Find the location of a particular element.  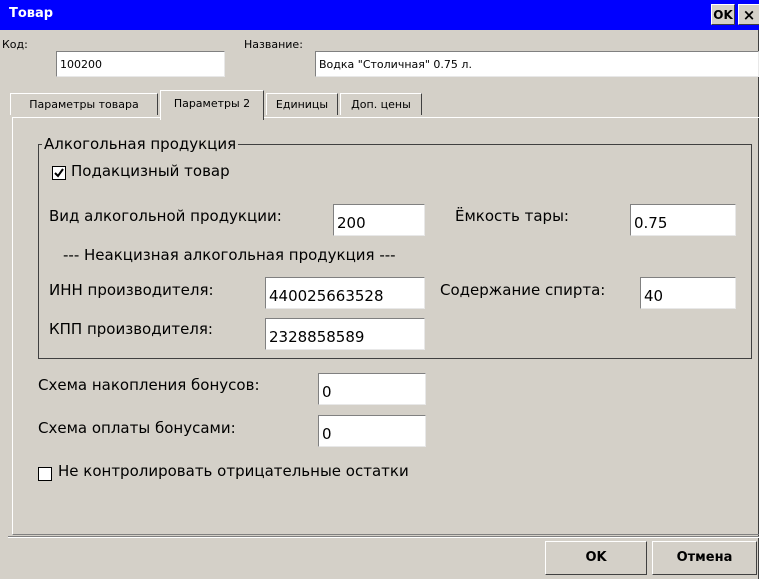

capacity-input is located at coordinates (683, 220).